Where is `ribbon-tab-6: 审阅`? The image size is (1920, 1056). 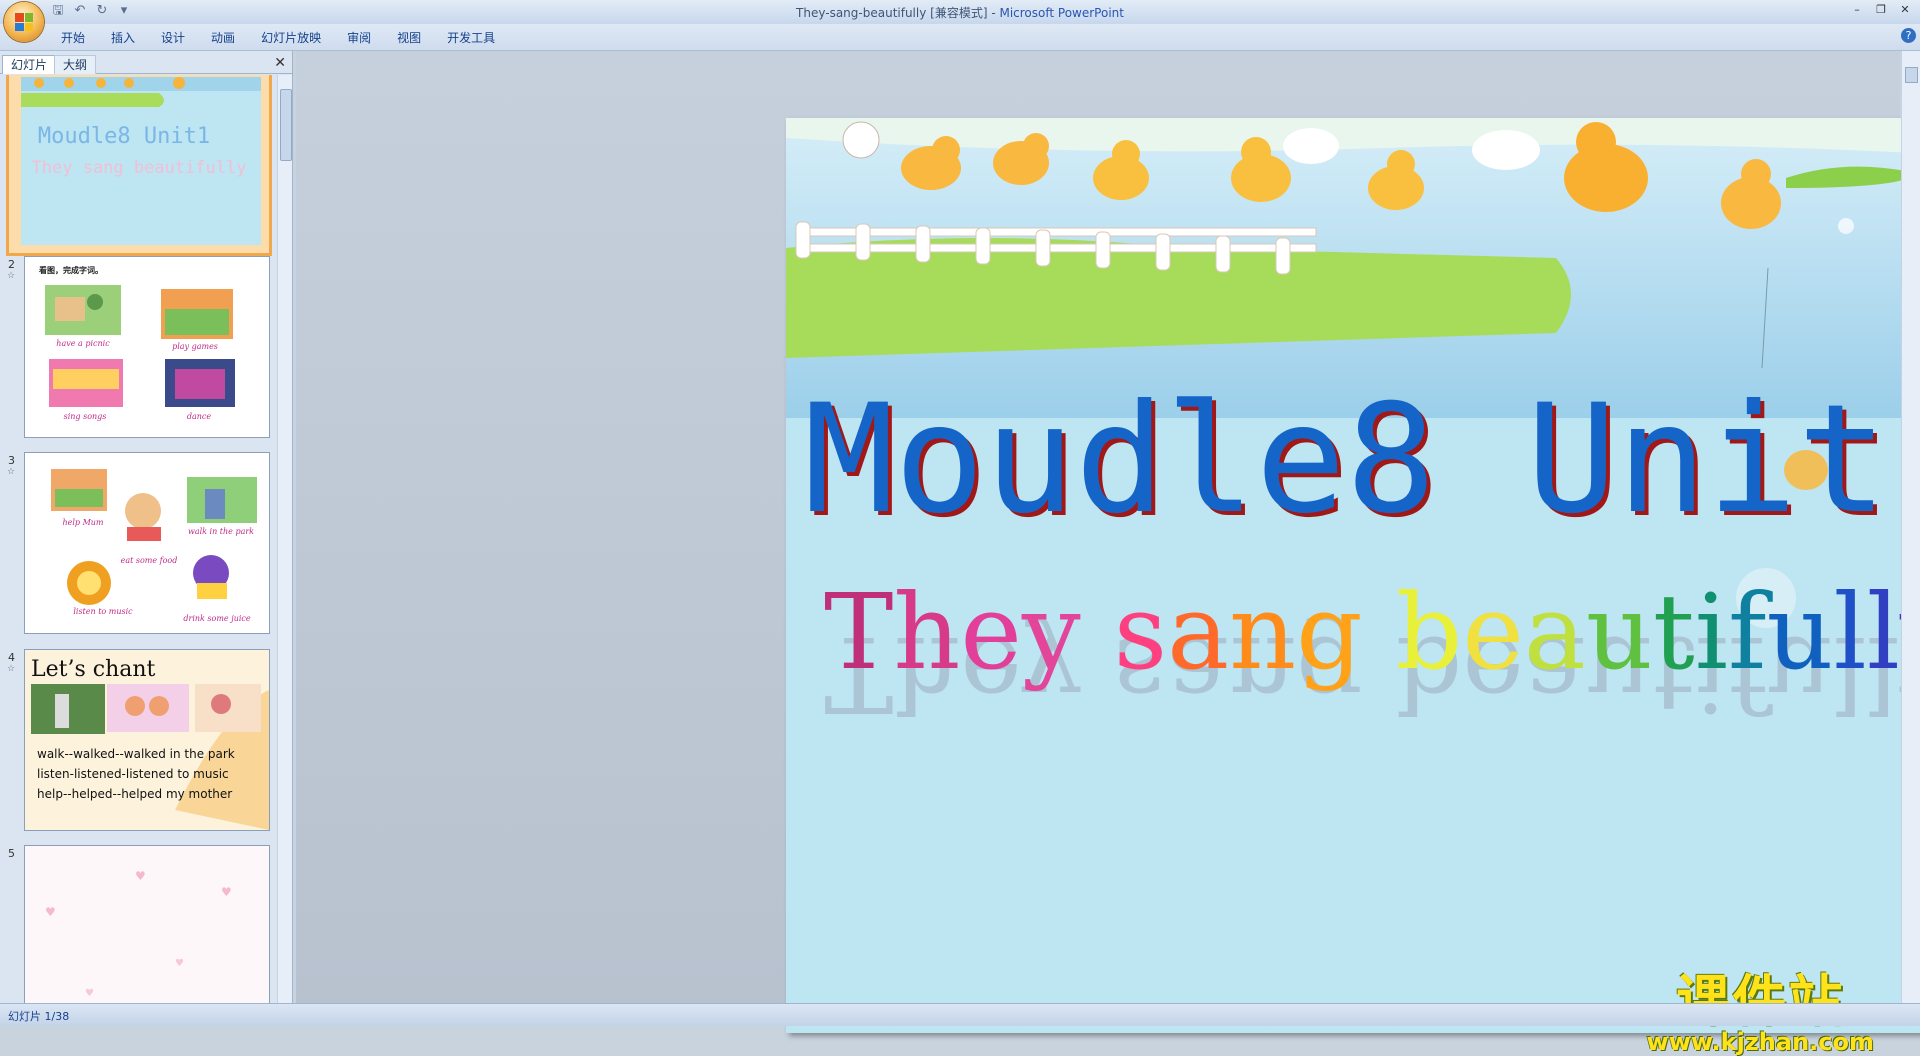 ribbon-tab-6: 审阅 is located at coordinates (359, 37).